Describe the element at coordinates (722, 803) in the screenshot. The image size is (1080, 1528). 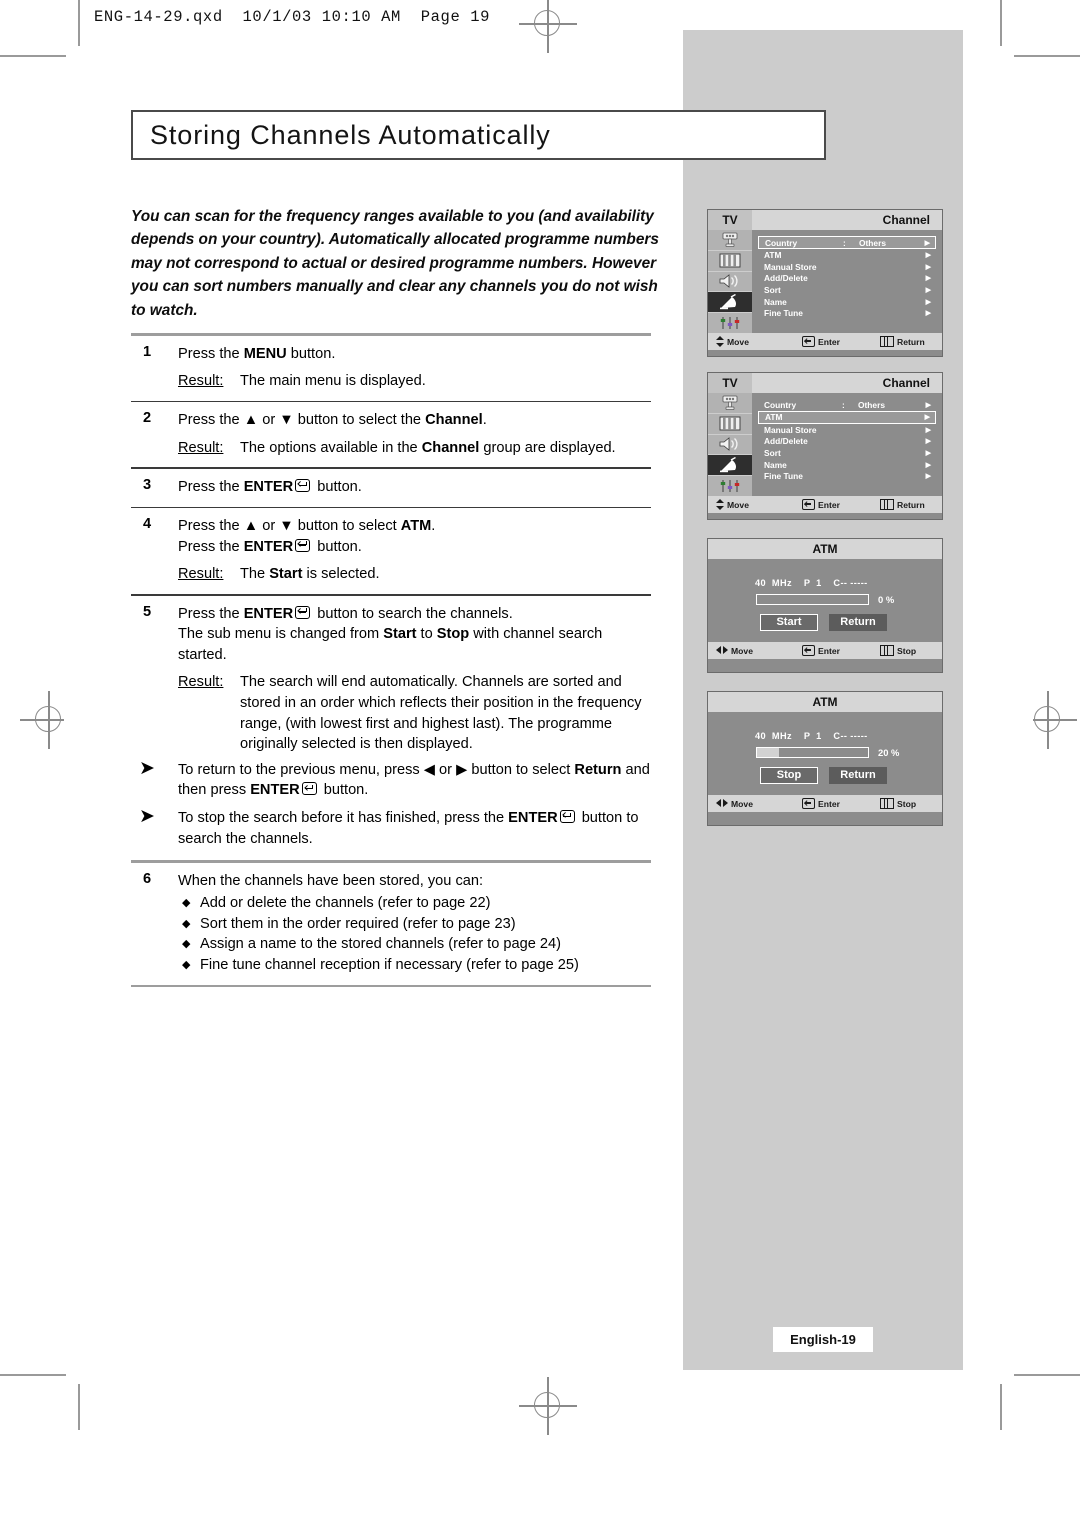
I see `left-right-arrows-icon` at that location.